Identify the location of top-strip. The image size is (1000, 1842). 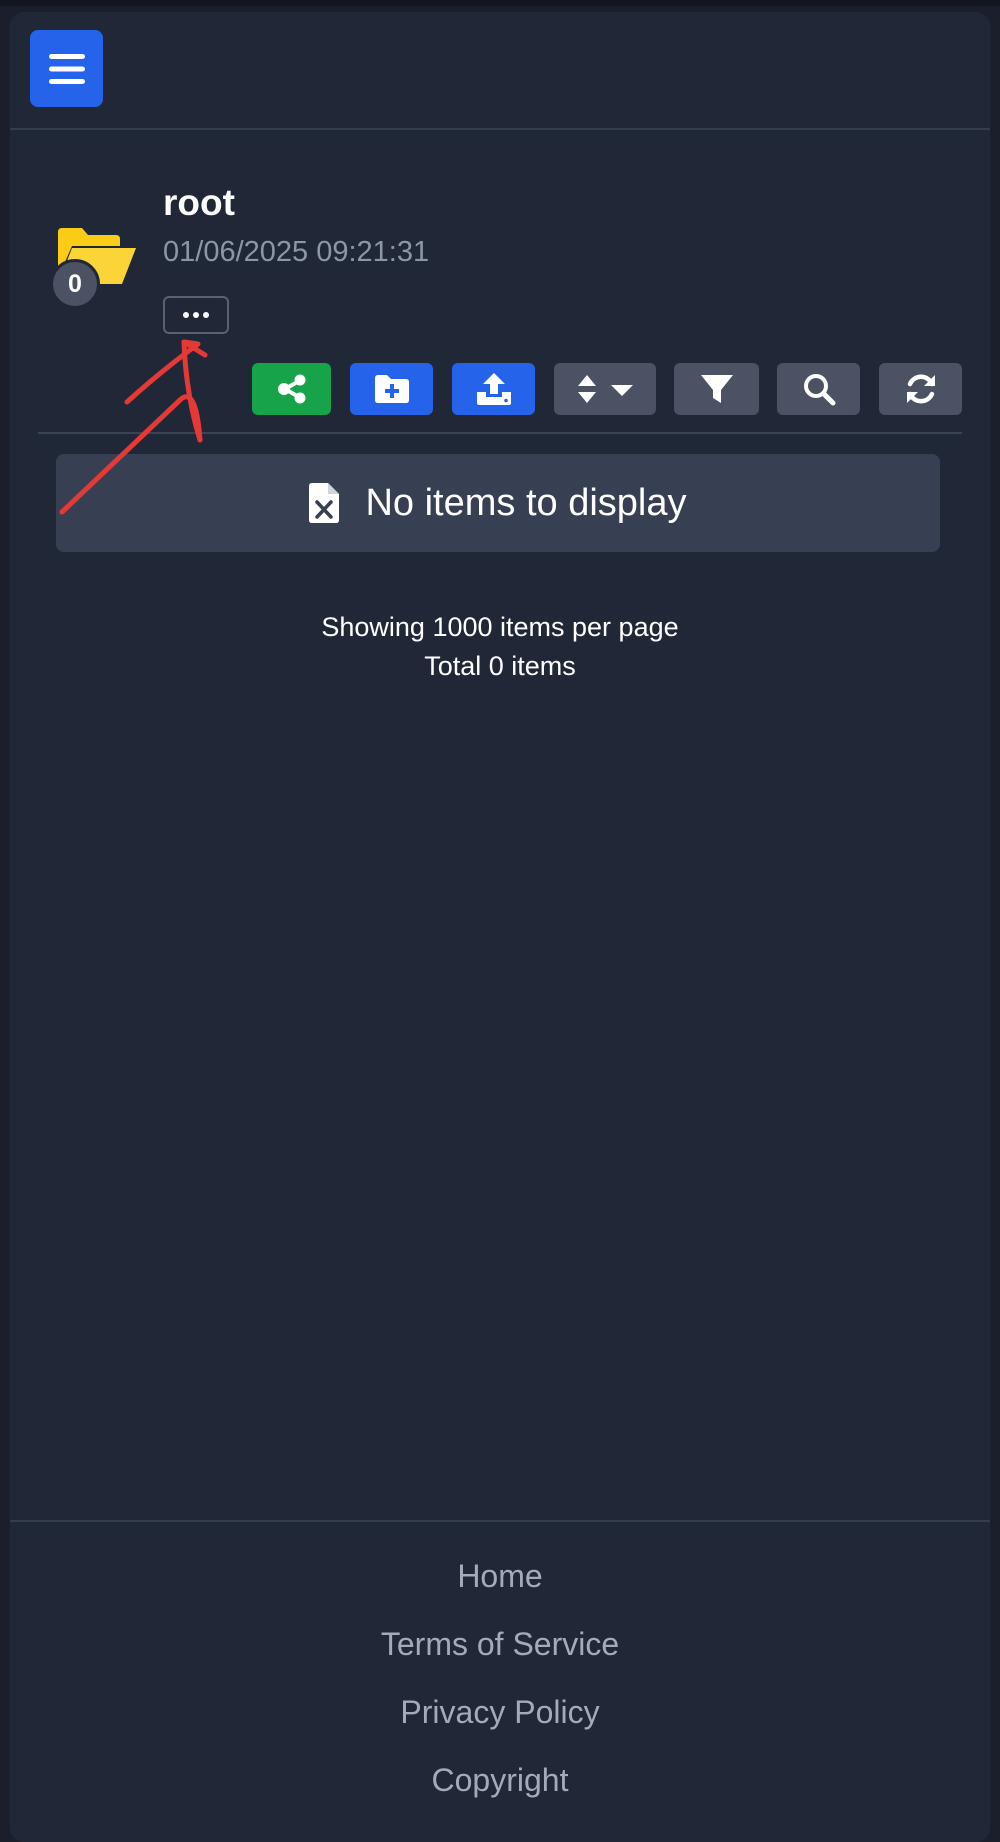
(500, 3).